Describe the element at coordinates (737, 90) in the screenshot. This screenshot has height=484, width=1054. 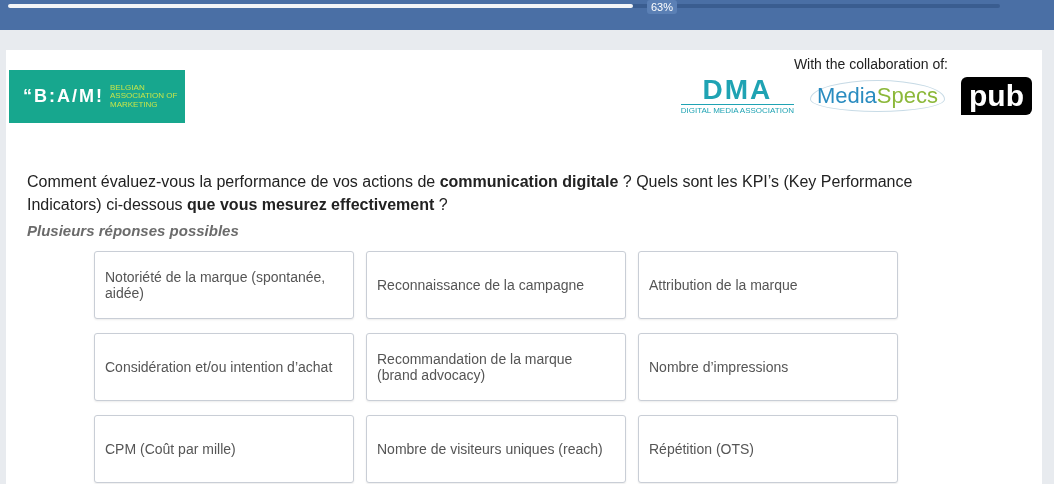
I see `logo-name: DMA` at that location.